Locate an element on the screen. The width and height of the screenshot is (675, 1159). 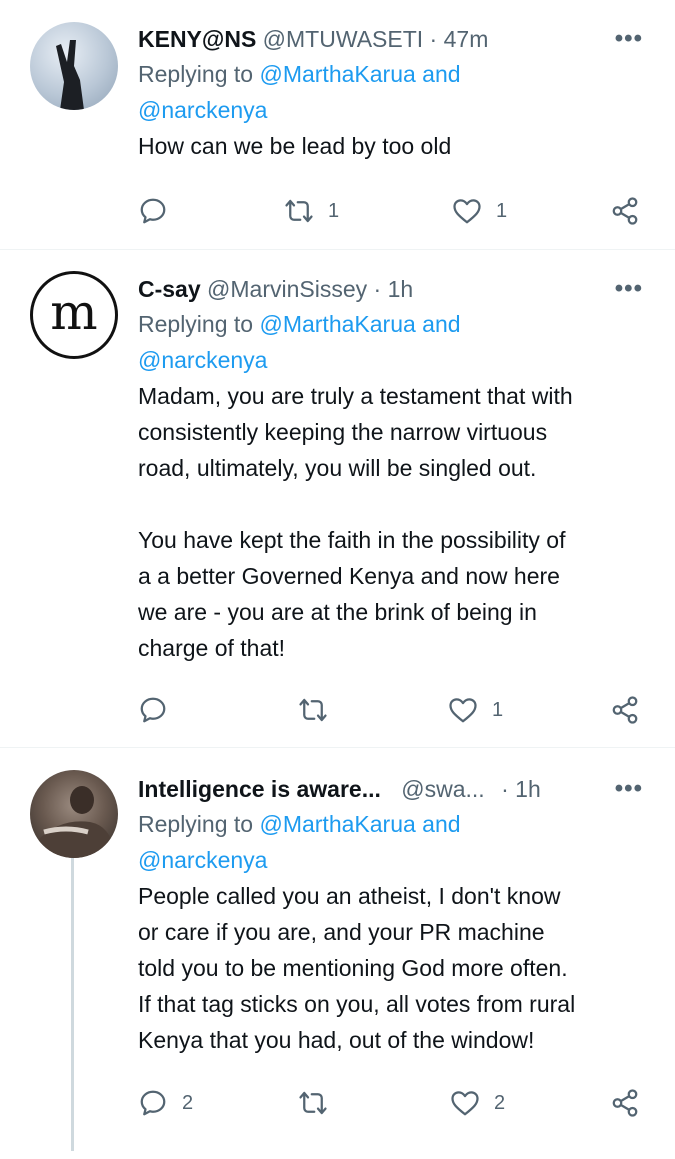
display-name: C-say is located at coordinates (169, 289).